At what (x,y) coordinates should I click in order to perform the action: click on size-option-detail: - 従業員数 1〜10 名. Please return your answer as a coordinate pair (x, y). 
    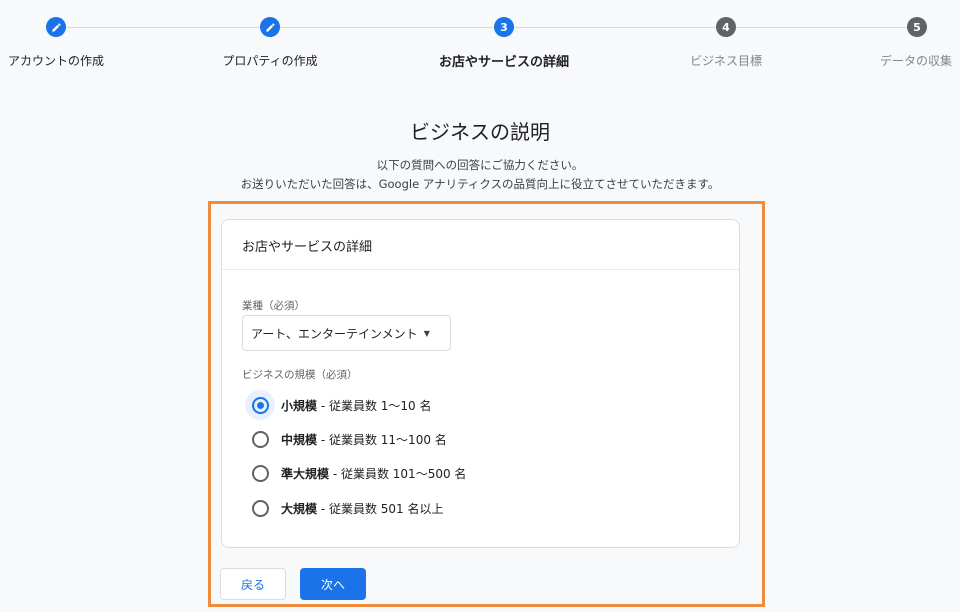
    Looking at the image, I should click on (374, 405).